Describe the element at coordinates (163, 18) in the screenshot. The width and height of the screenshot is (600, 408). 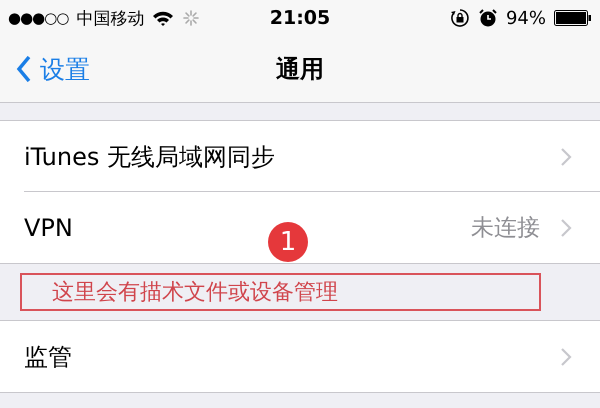
I see `wifi-icon` at that location.